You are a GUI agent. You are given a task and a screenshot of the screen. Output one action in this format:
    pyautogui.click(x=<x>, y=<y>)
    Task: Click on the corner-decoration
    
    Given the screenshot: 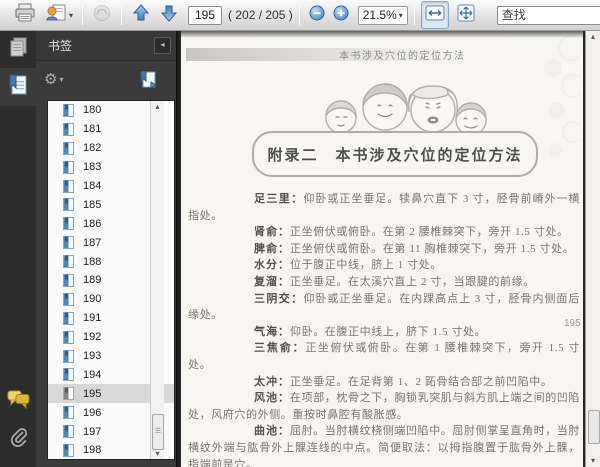 What is the action you would take?
    pyautogui.click(x=562, y=96)
    